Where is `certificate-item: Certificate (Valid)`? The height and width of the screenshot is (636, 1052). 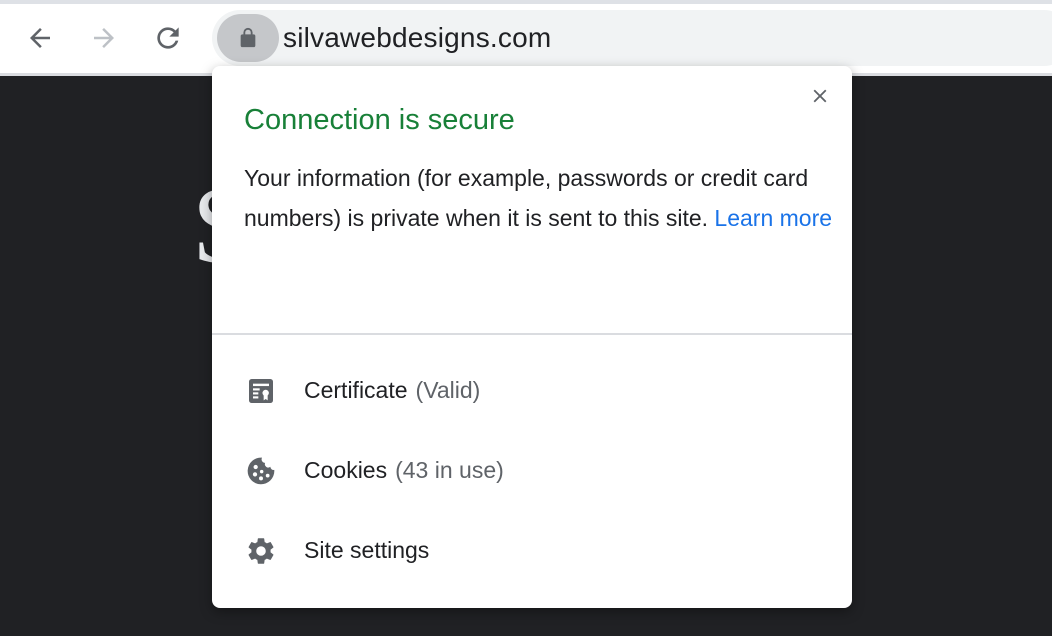
certificate-item: Certificate (Valid) is located at coordinates (532, 390).